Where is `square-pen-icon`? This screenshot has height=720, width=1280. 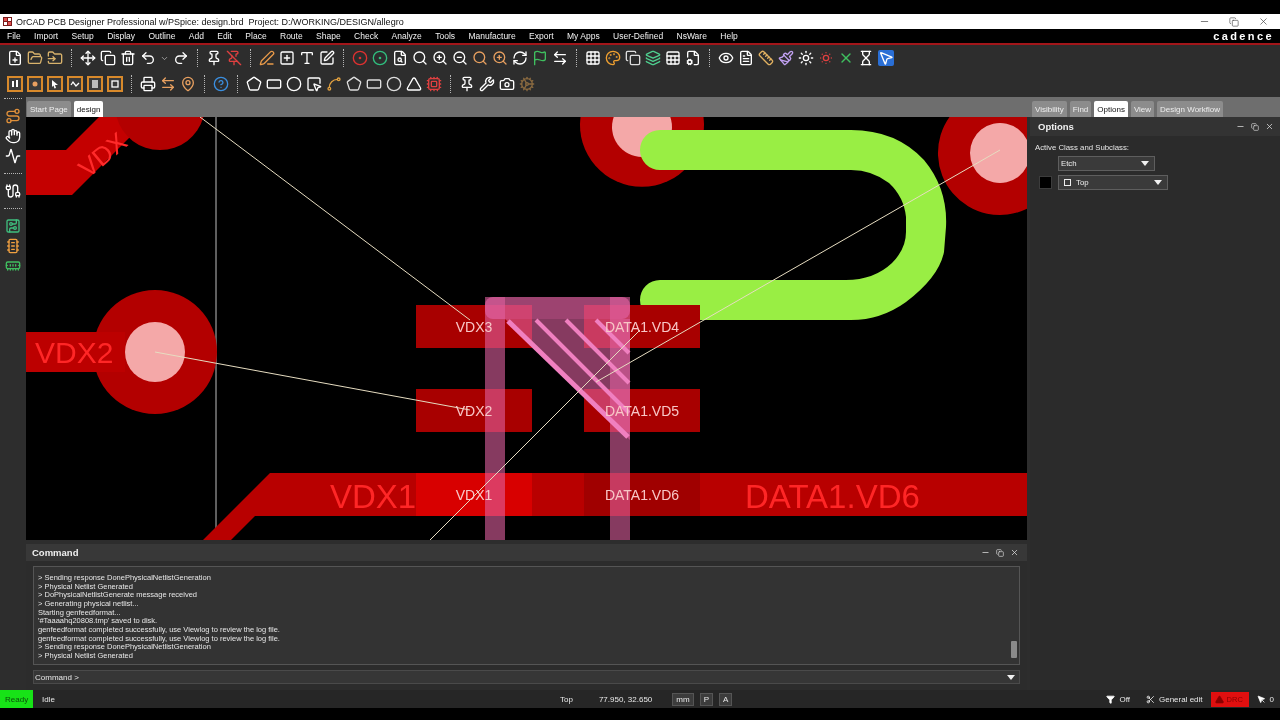 square-pen-icon is located at coordinates (327, 58).